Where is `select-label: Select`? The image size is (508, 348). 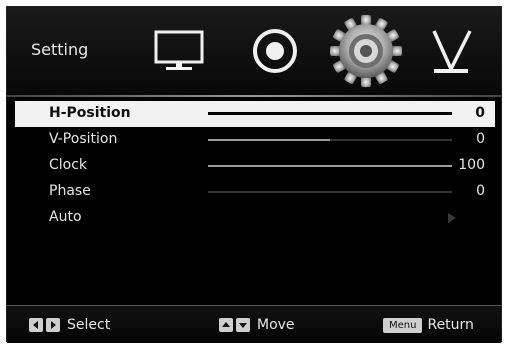
select-label: Select is located at coordinates (89, 325).